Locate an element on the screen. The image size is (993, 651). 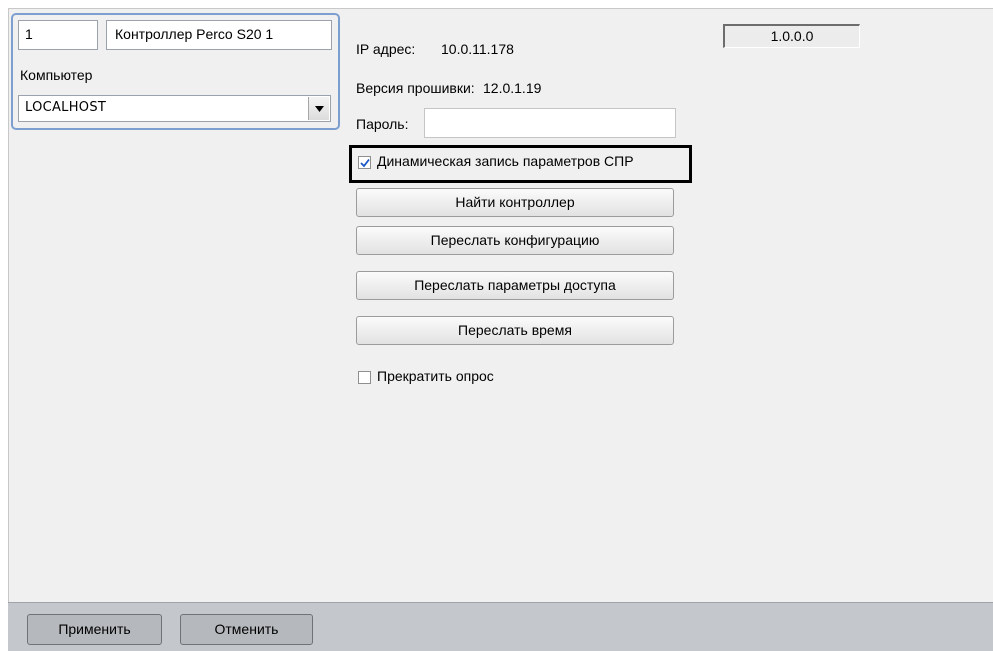
computer-select-value: LOCALHOST is located at coordinates (66, 107).